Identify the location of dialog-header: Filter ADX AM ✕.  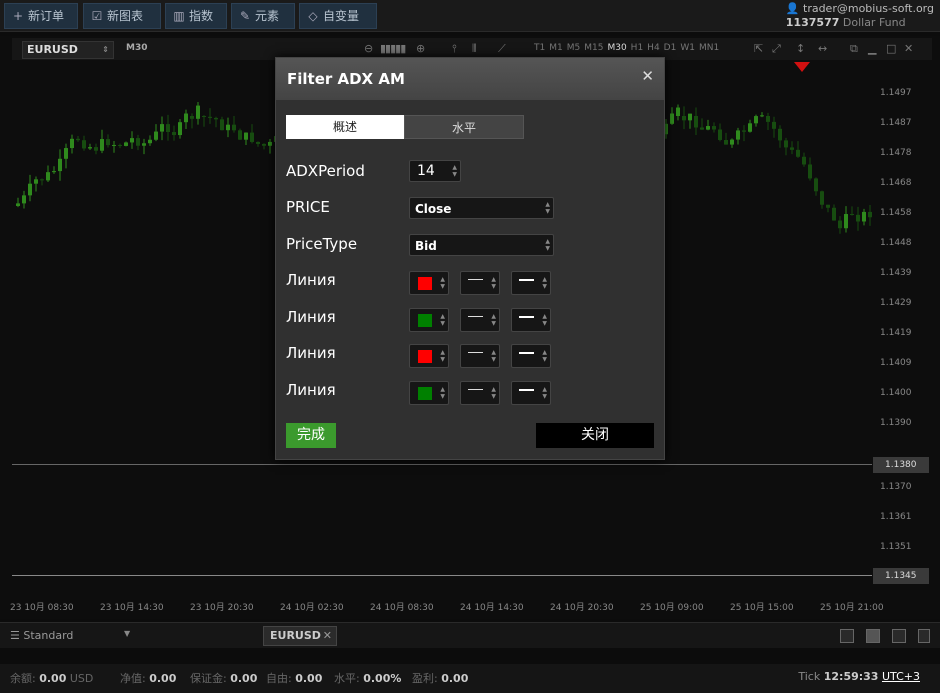
(470, 79).